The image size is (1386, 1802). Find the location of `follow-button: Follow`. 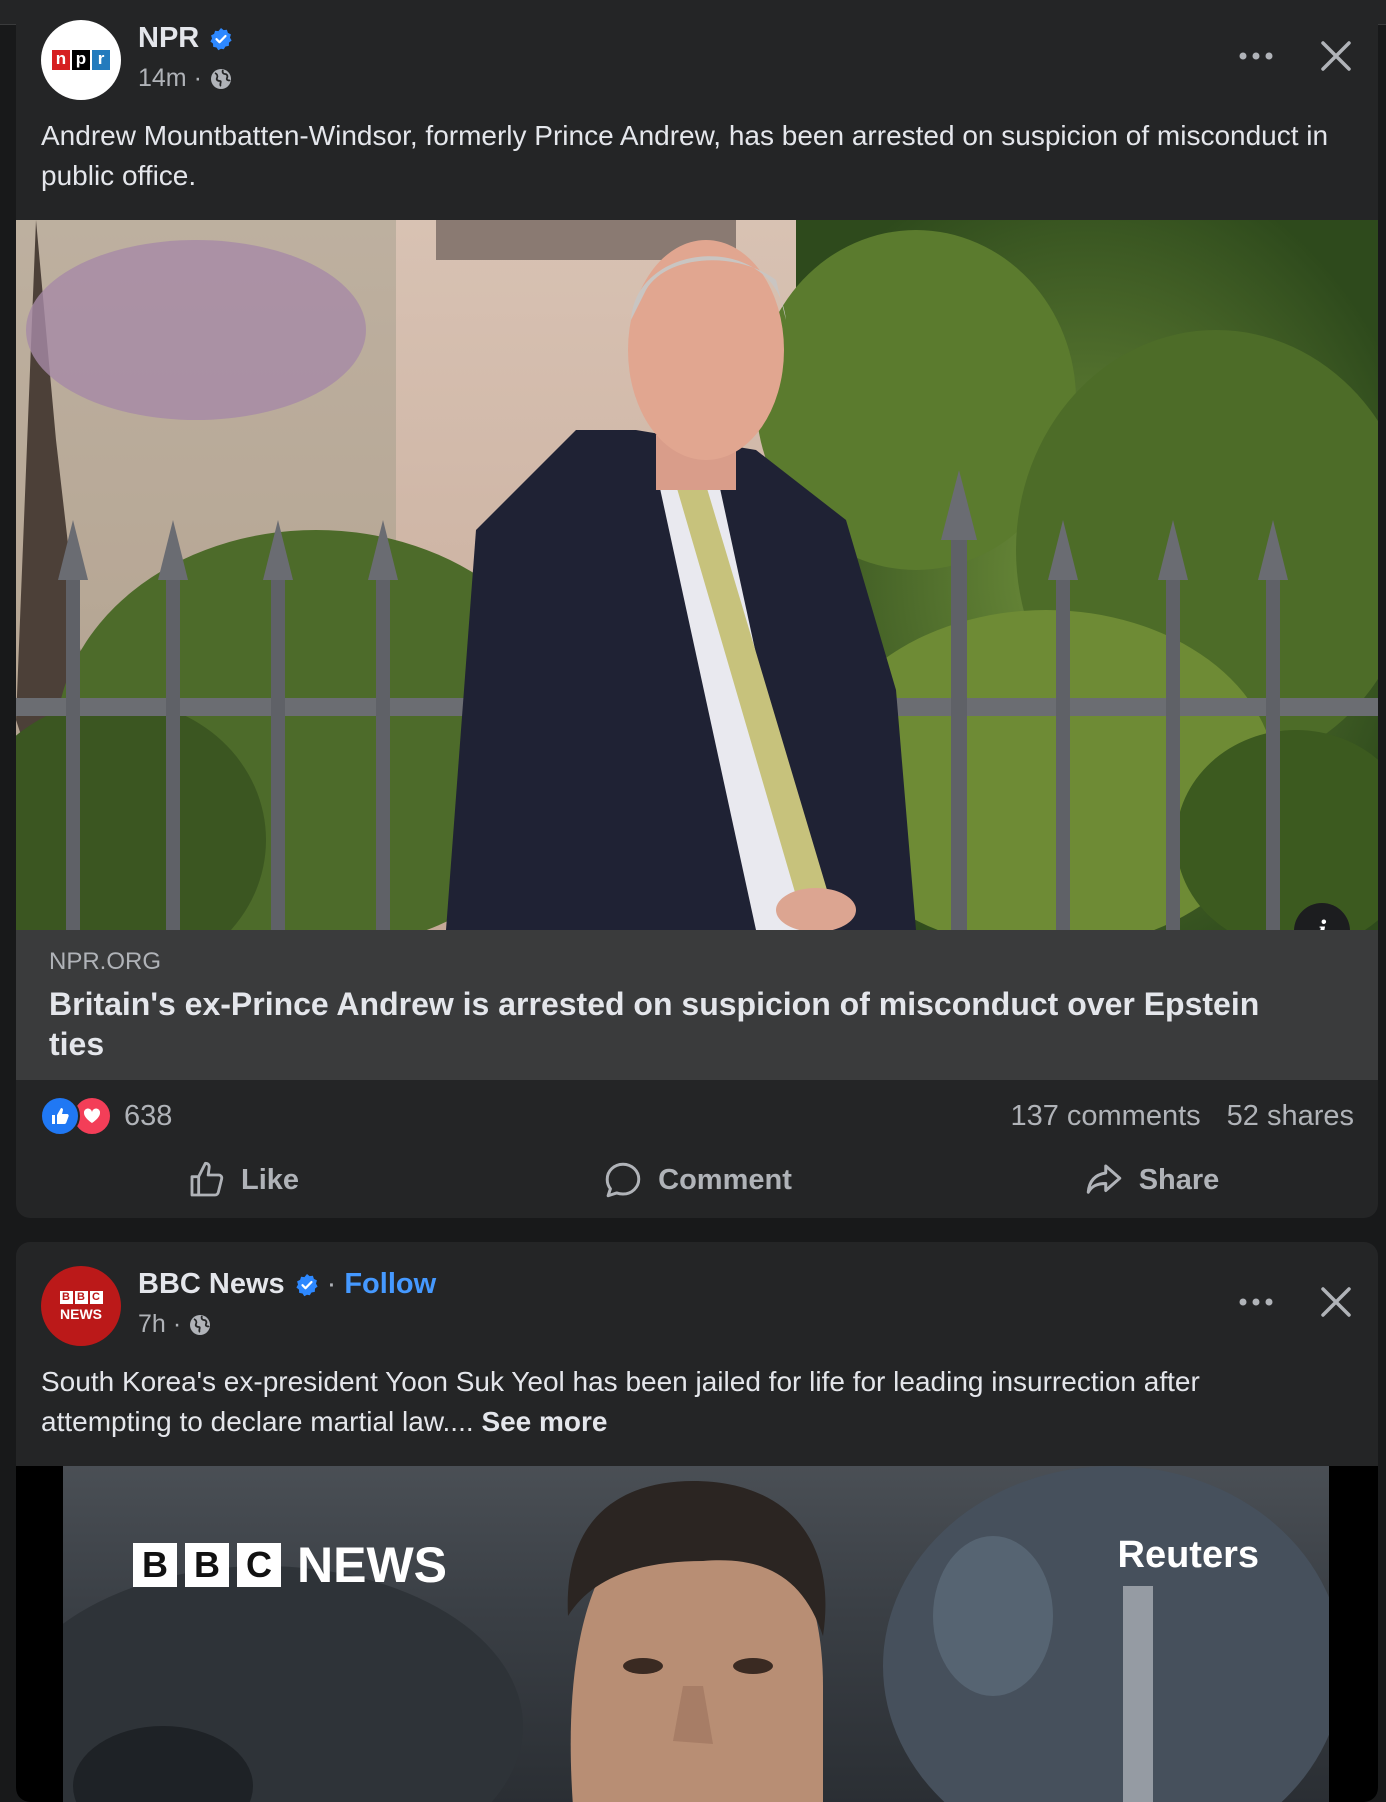

follow-button: Follow is located at coordinates (390, 1284).